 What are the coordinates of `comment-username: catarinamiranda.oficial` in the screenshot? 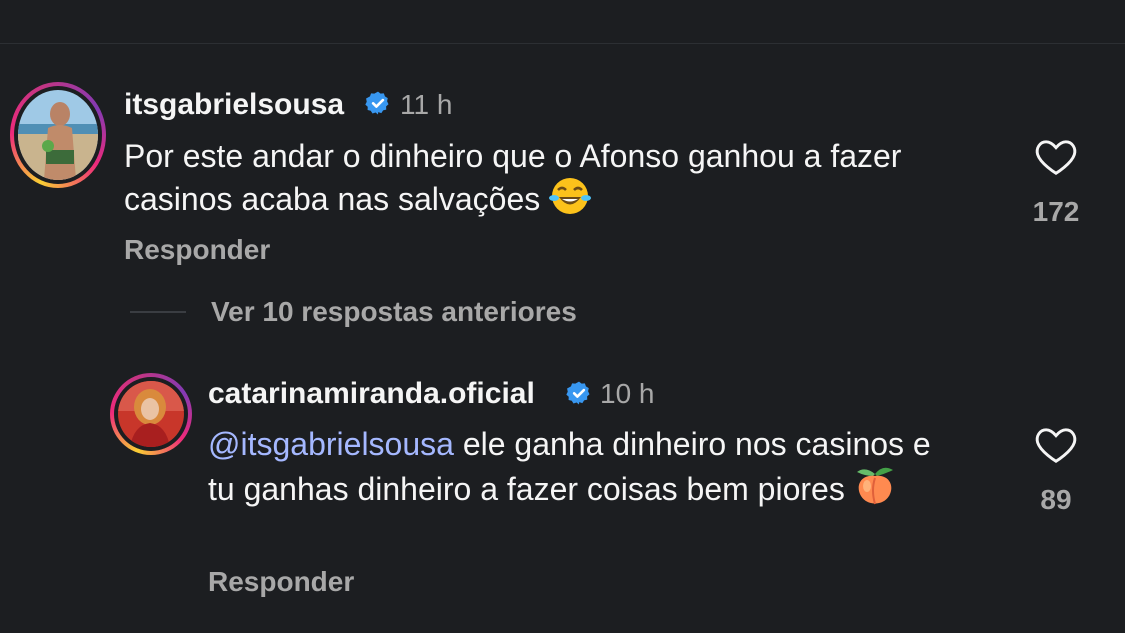 It's located at (371, 394).